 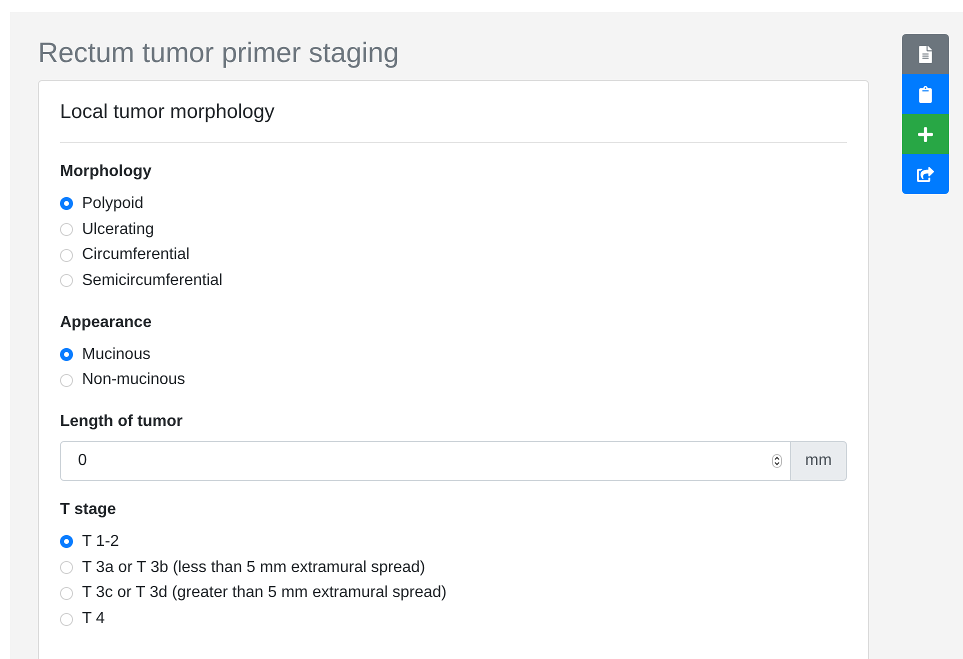 What do you see at coordinates (777, 461) in the screenshot?
I see `spinner-icon` at bounding box center [777, 461].